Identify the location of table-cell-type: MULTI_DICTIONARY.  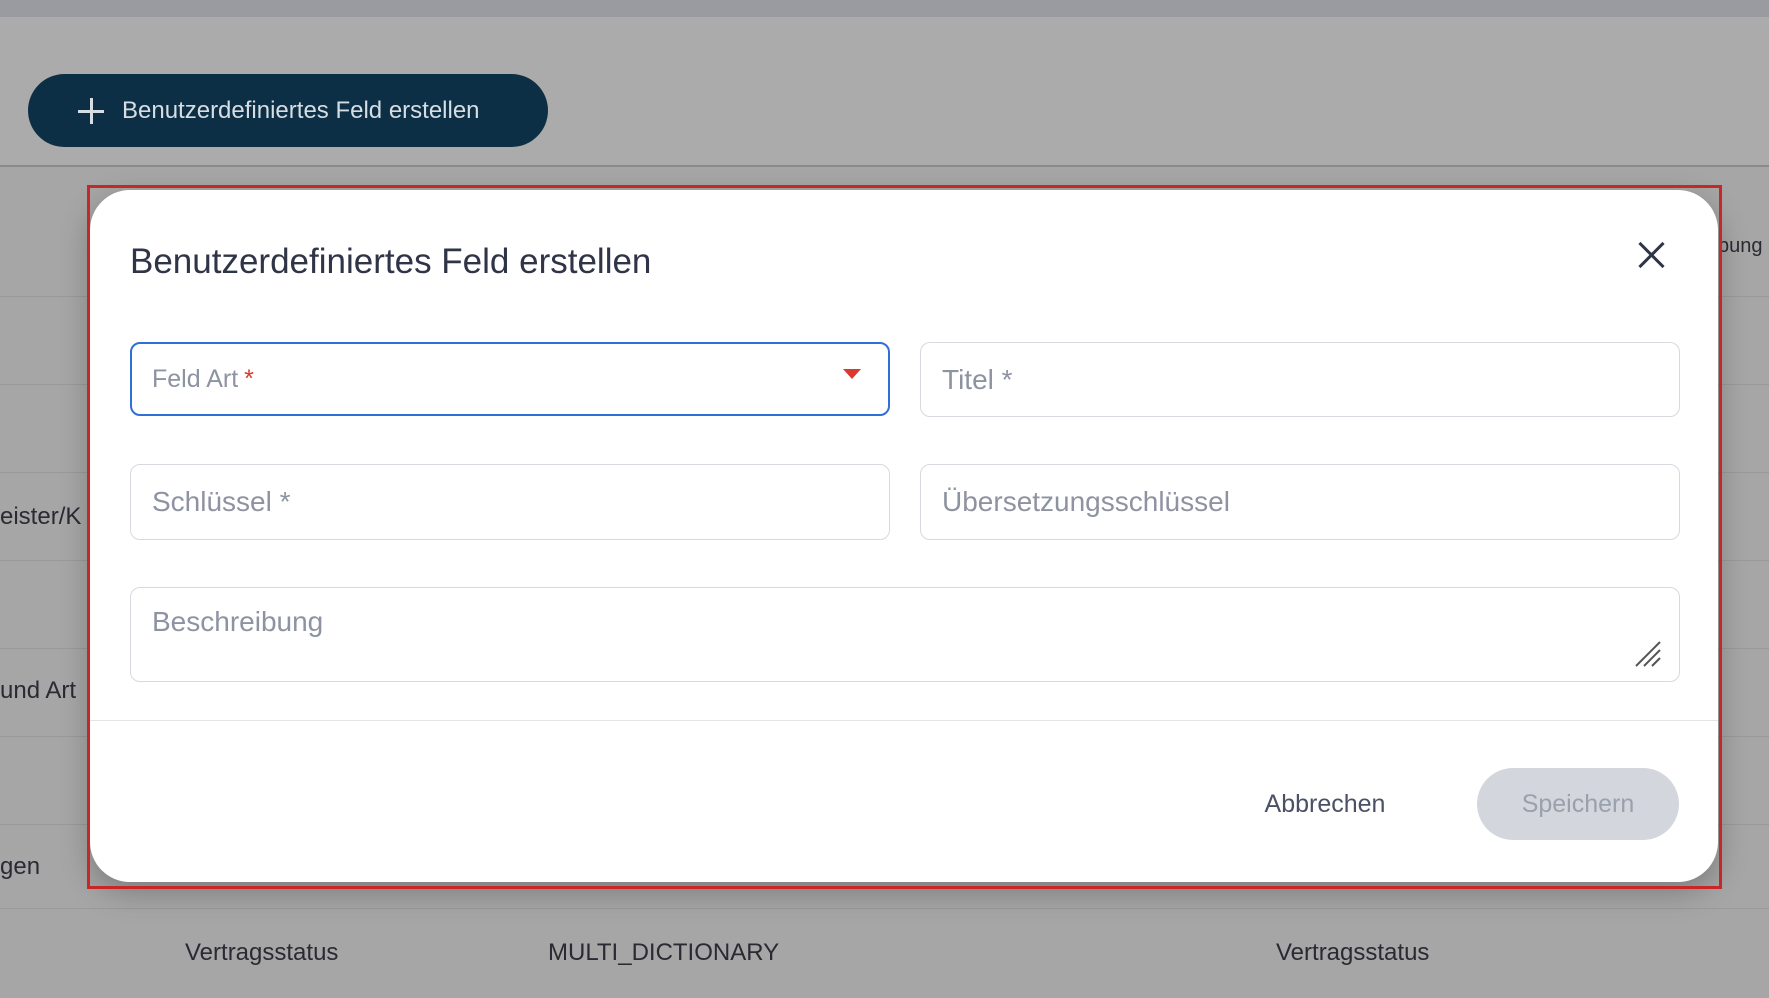
(664, 952).